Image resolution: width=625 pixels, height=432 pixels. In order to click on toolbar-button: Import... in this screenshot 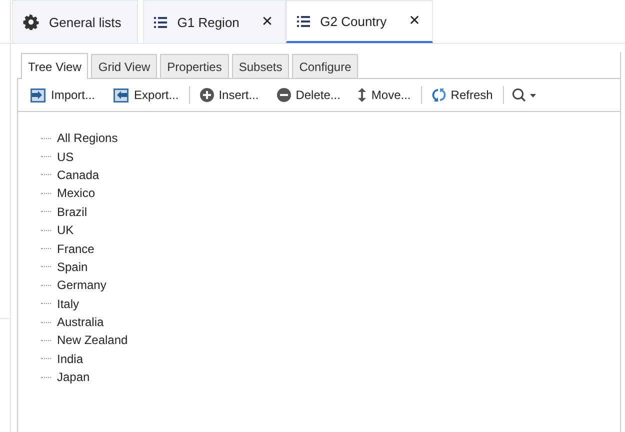, I will do `click(63, 95)`.